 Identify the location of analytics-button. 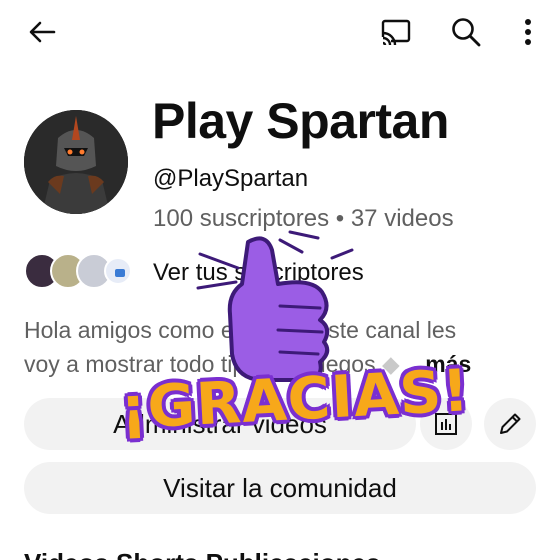
(446, 424).